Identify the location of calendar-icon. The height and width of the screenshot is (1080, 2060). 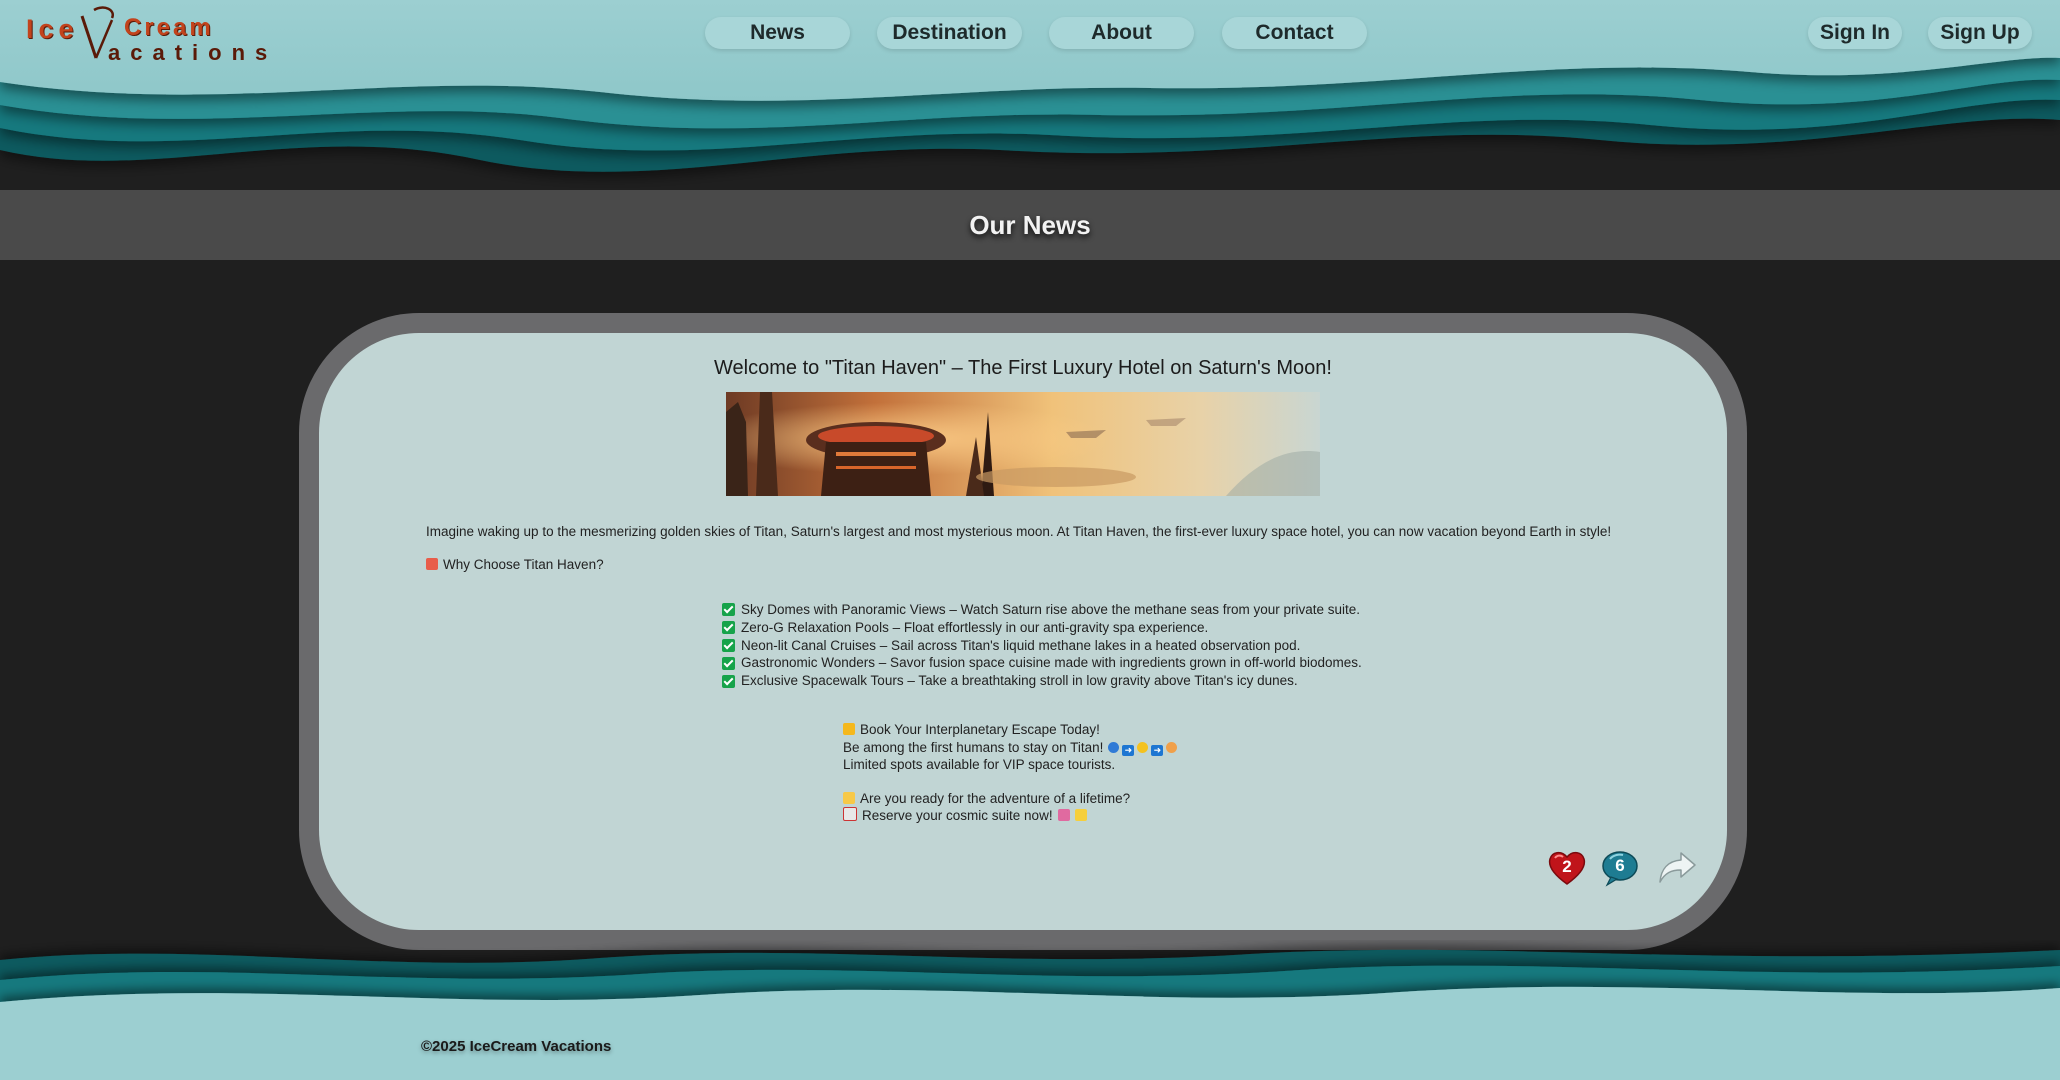
(850, 814).